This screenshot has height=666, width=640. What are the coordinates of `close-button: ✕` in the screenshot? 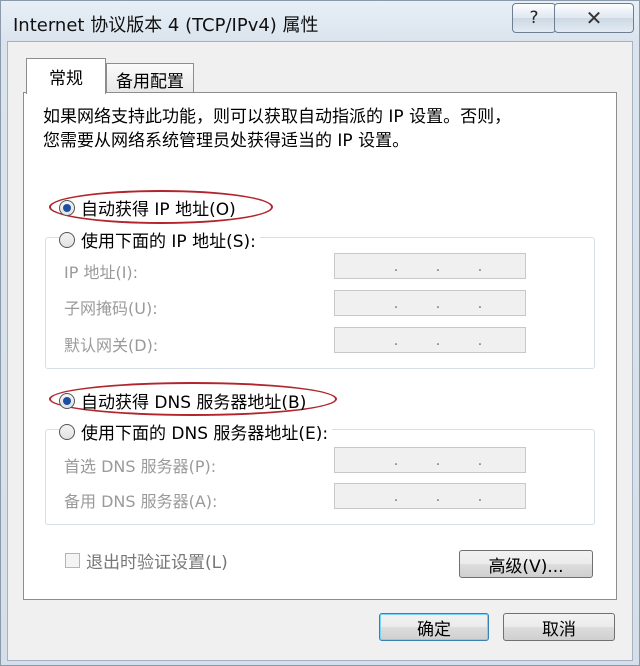 It's located at (594, 18).